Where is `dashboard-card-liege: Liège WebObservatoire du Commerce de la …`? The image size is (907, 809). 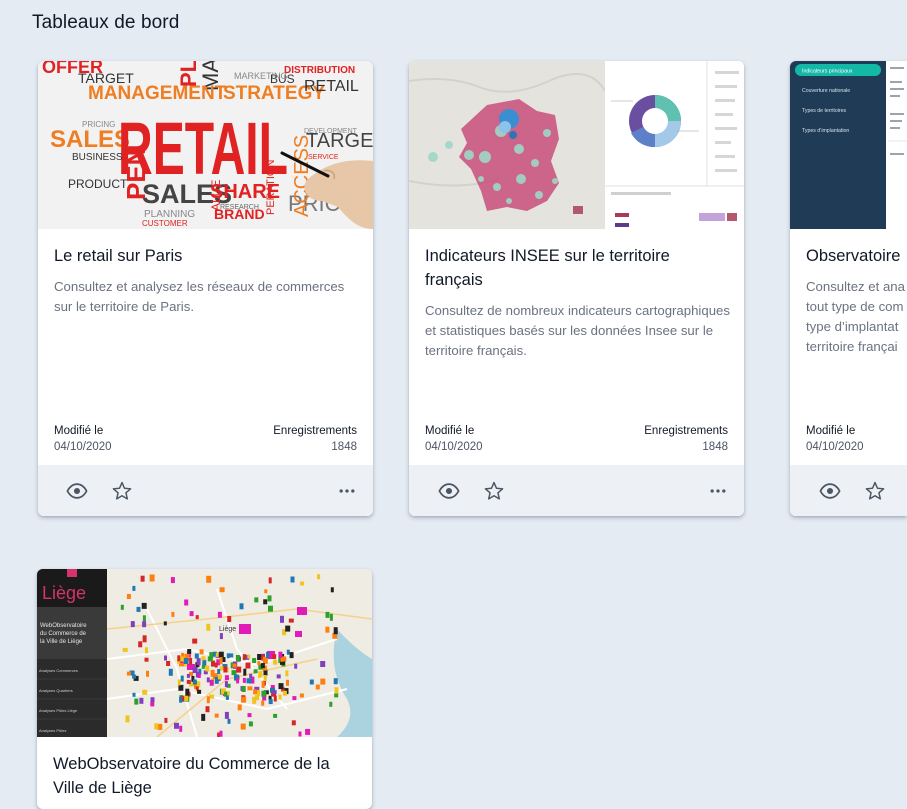
dashboard-card-liege: Liège WebObservatoire du Commerce de la … is located at coordinates (204, 689).